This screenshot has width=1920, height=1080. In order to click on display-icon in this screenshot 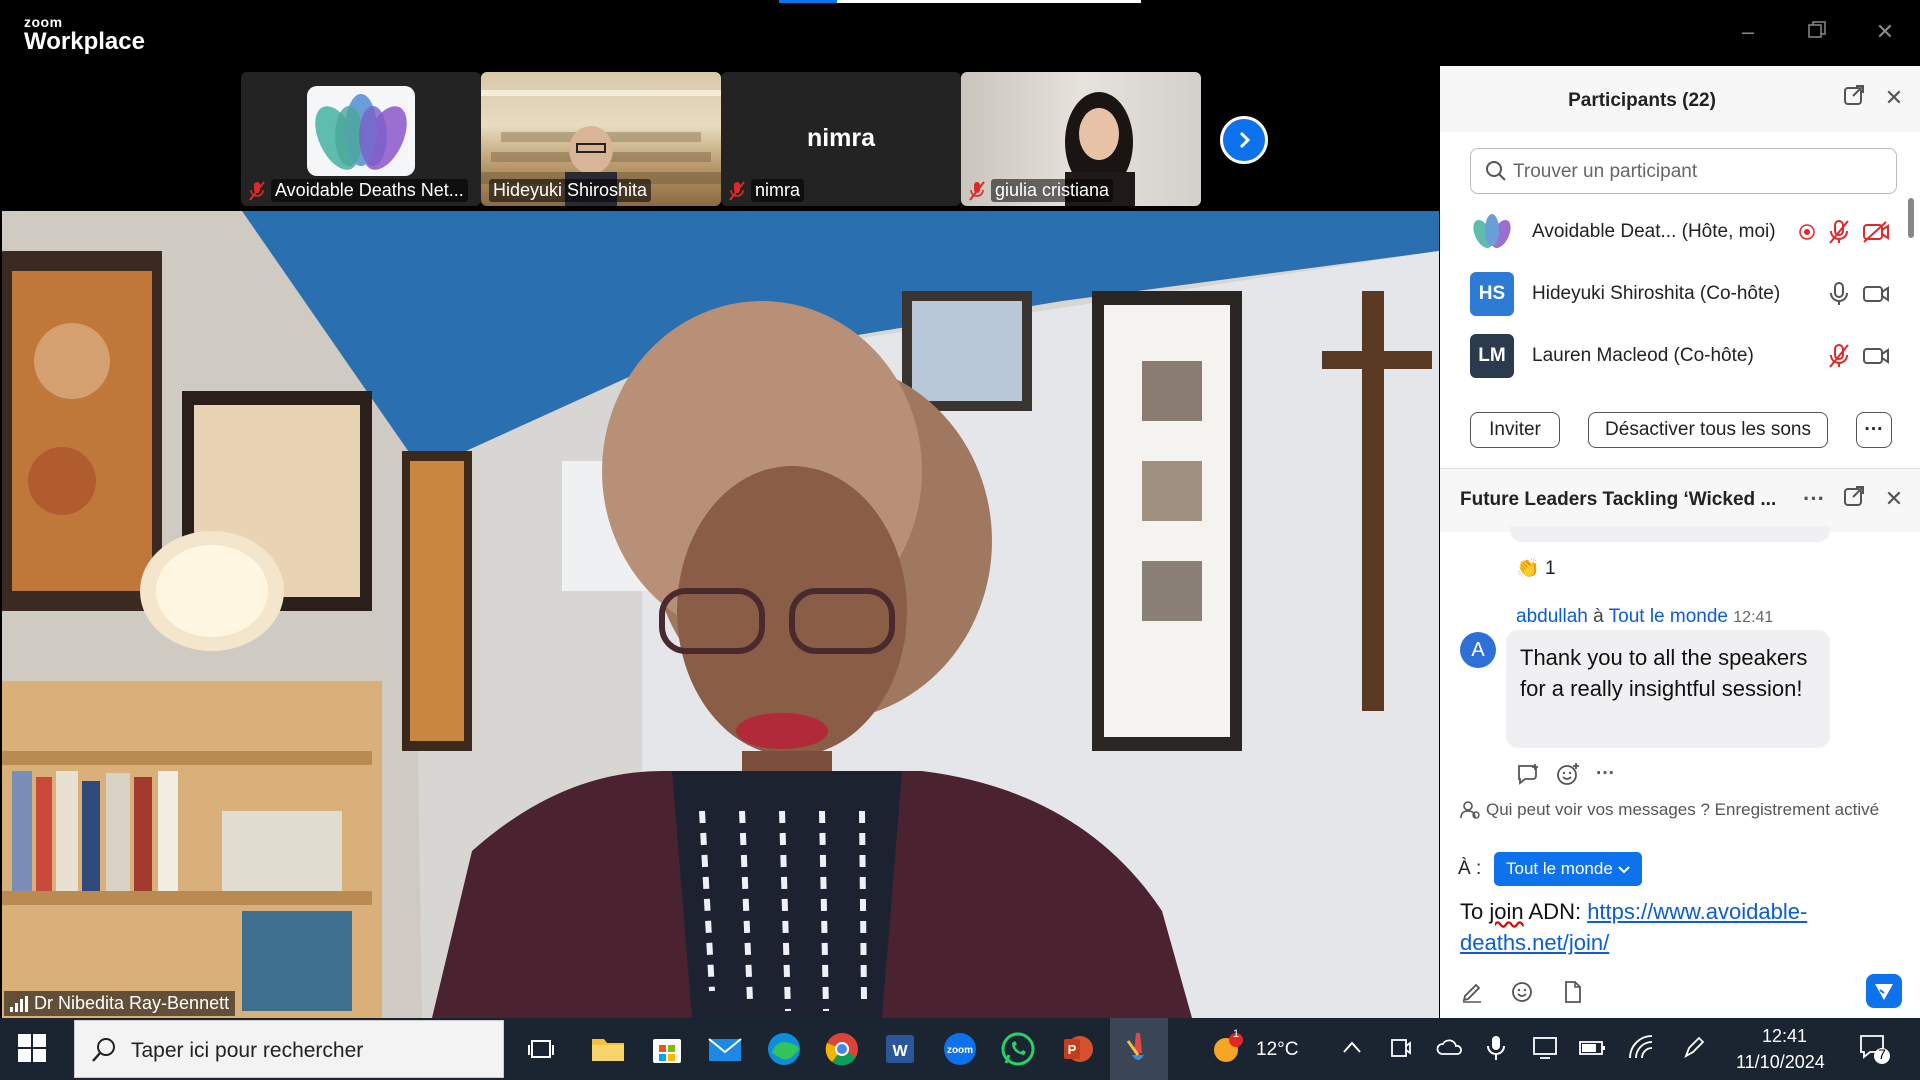, I will do `click(1545, 1048)`.